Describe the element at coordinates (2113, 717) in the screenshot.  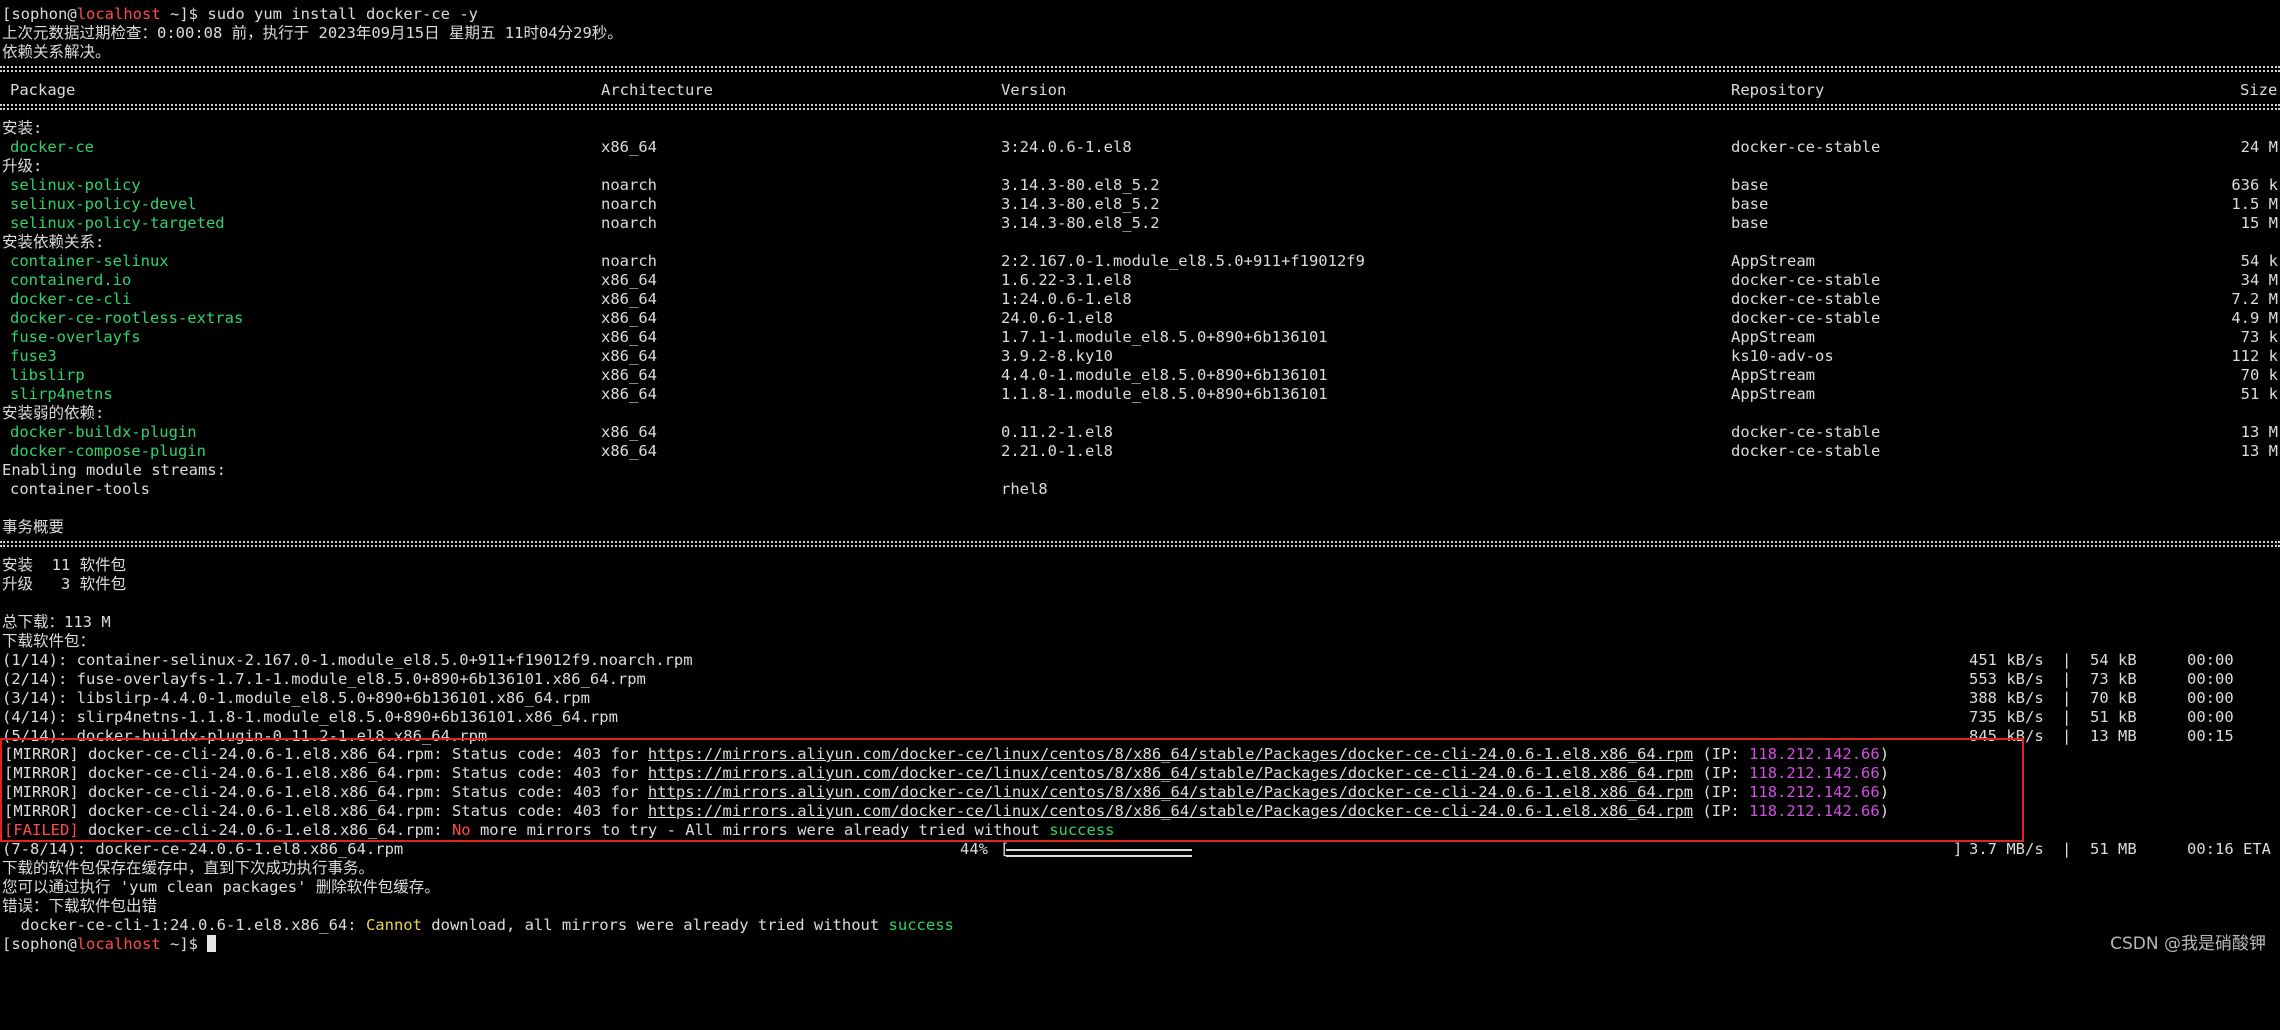
I see `download-size: 51 kB` at that location.